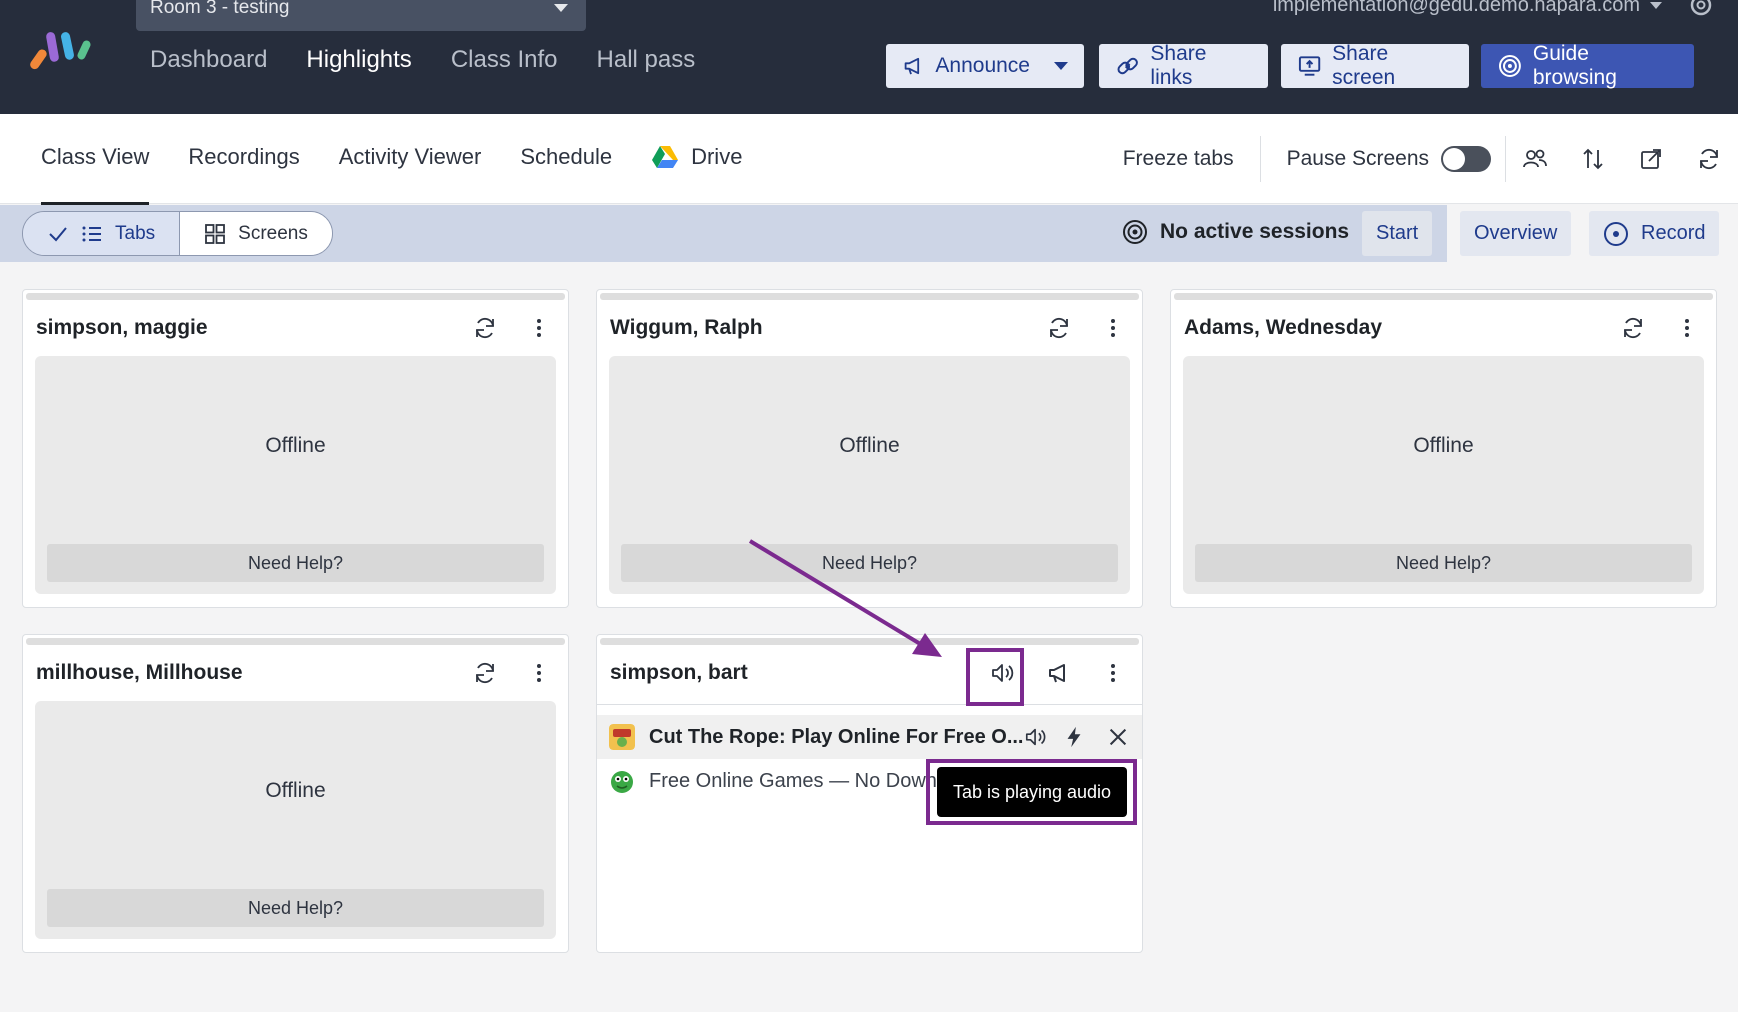  Describe the element at coordinates (297, 673) in the screenshot. I see `student-card-header: millhouse, Millhouse` at that location.